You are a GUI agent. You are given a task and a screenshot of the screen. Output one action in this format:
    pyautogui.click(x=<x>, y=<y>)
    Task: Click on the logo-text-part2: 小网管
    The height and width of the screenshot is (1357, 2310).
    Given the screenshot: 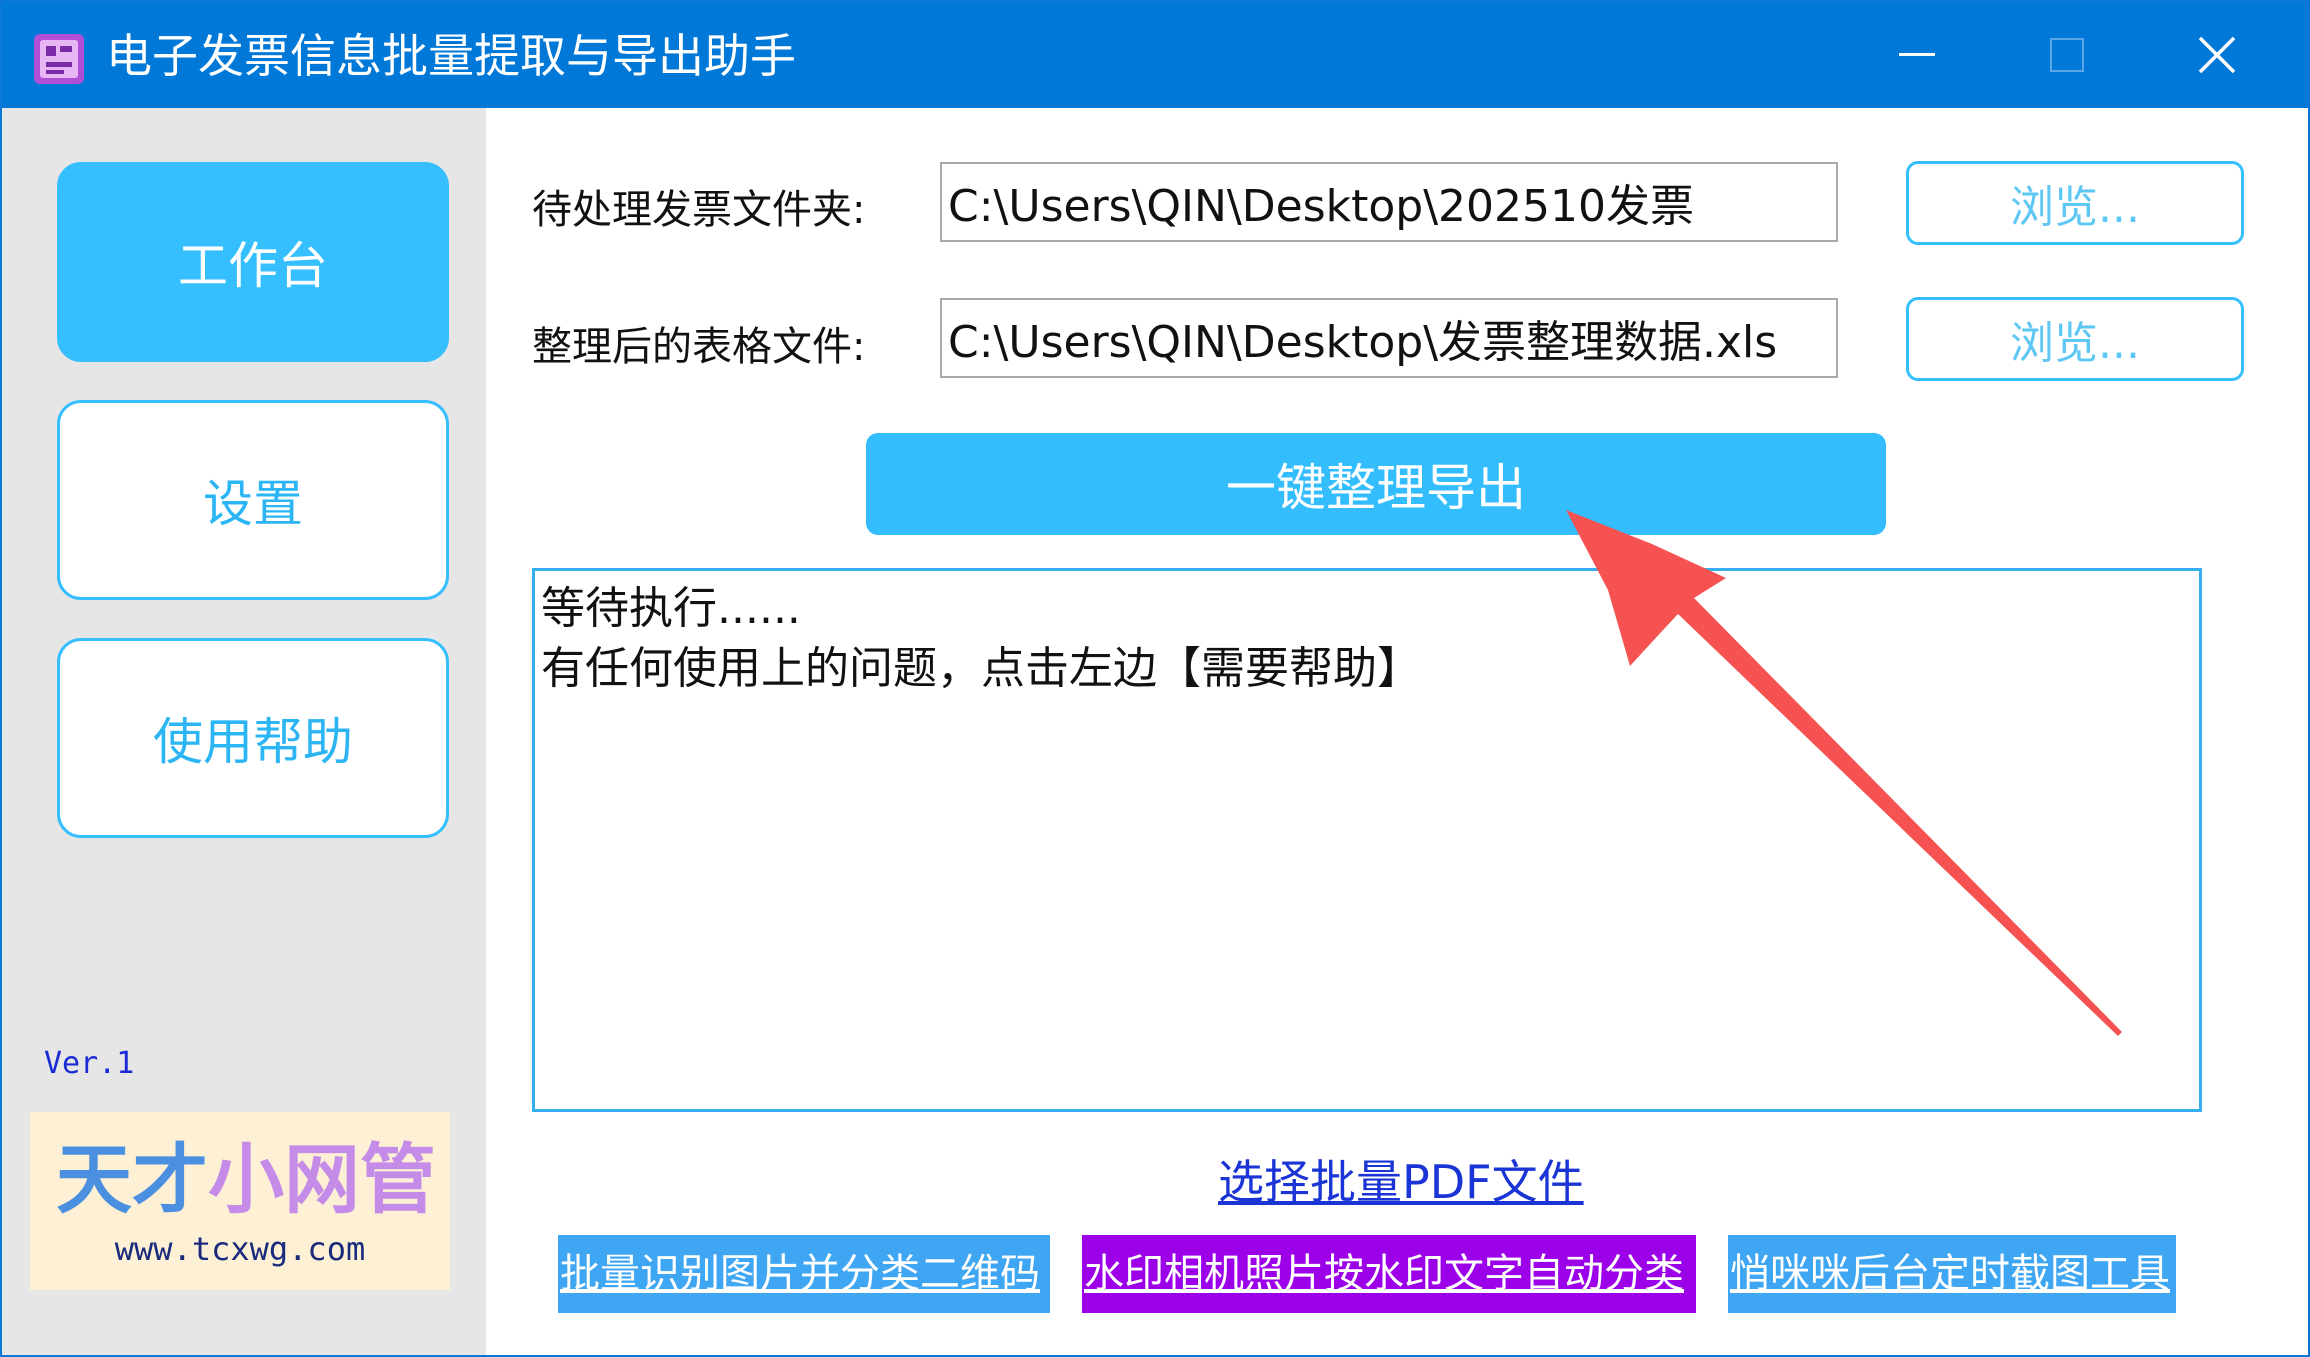 What is the action you would take?
    pyautogui.click(x=322, y=1179)
    